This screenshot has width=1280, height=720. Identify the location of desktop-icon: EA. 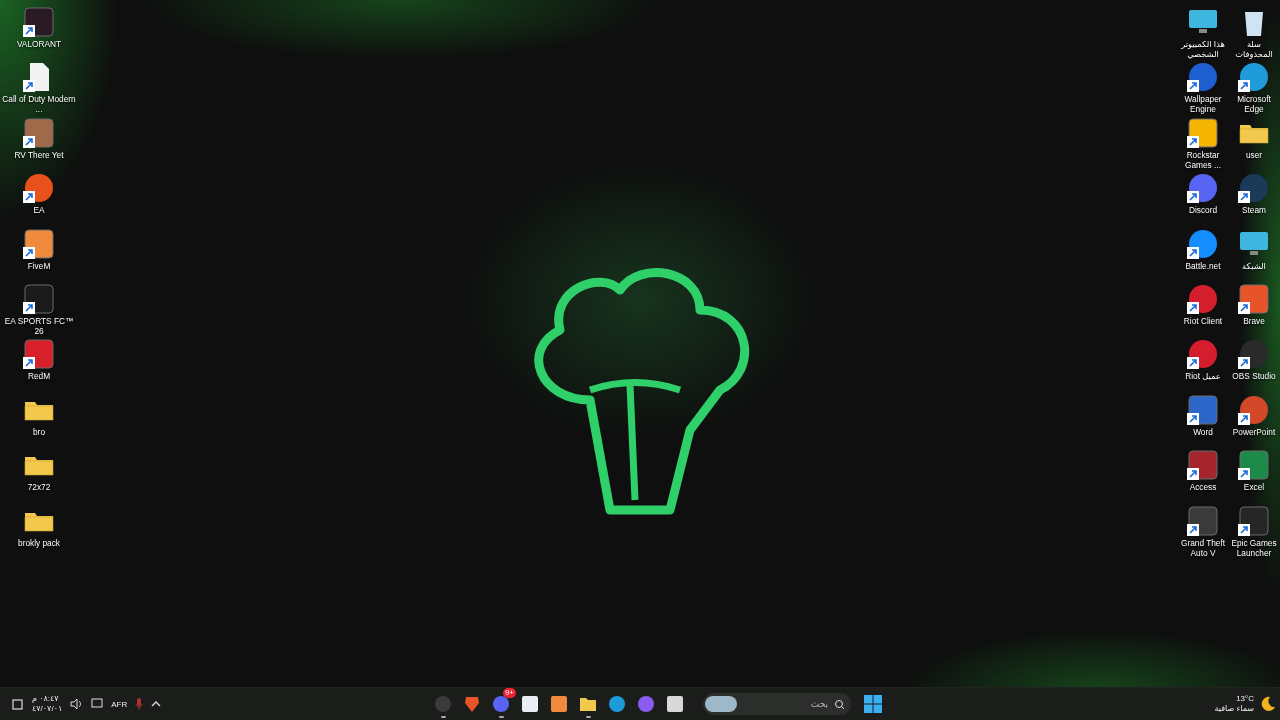
(39, 198).